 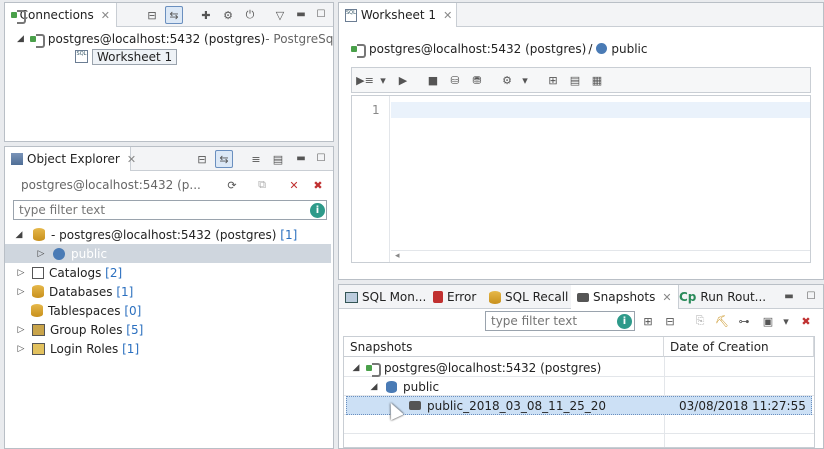 I want to click on tree-item-snapshot-schema: ◢ public, so click(x=404, y=386).